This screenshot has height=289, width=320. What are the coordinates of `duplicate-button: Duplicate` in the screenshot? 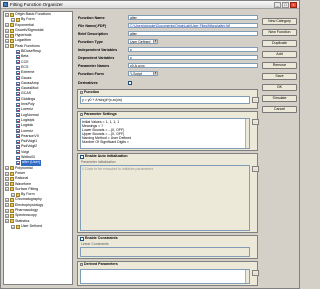 It's located at (279, 43).